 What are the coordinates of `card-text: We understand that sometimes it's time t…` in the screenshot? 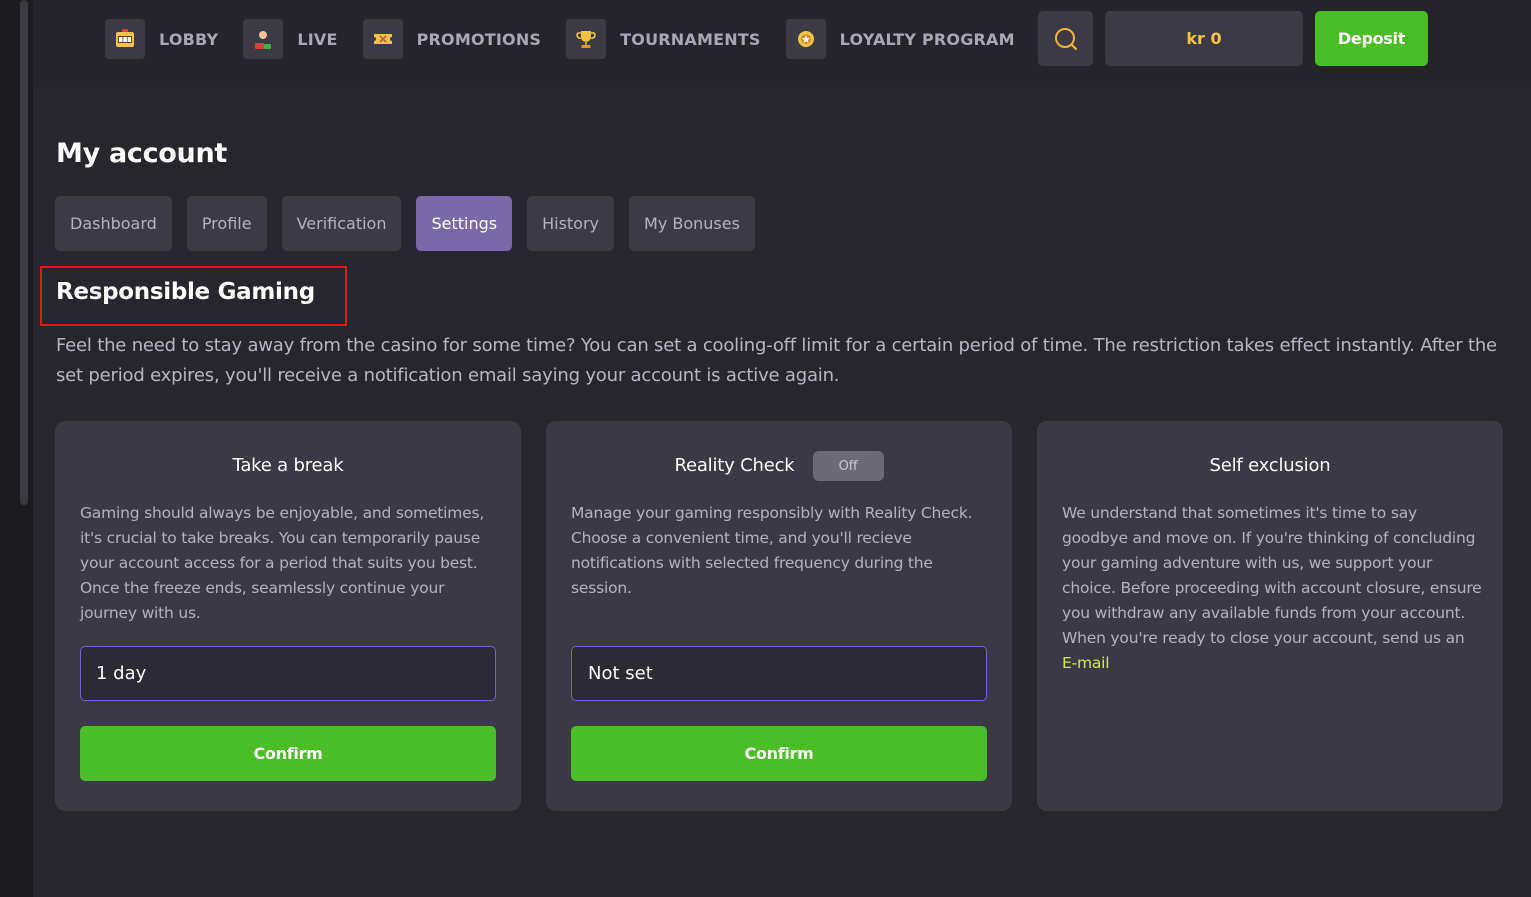 It's located at (1272, 563).